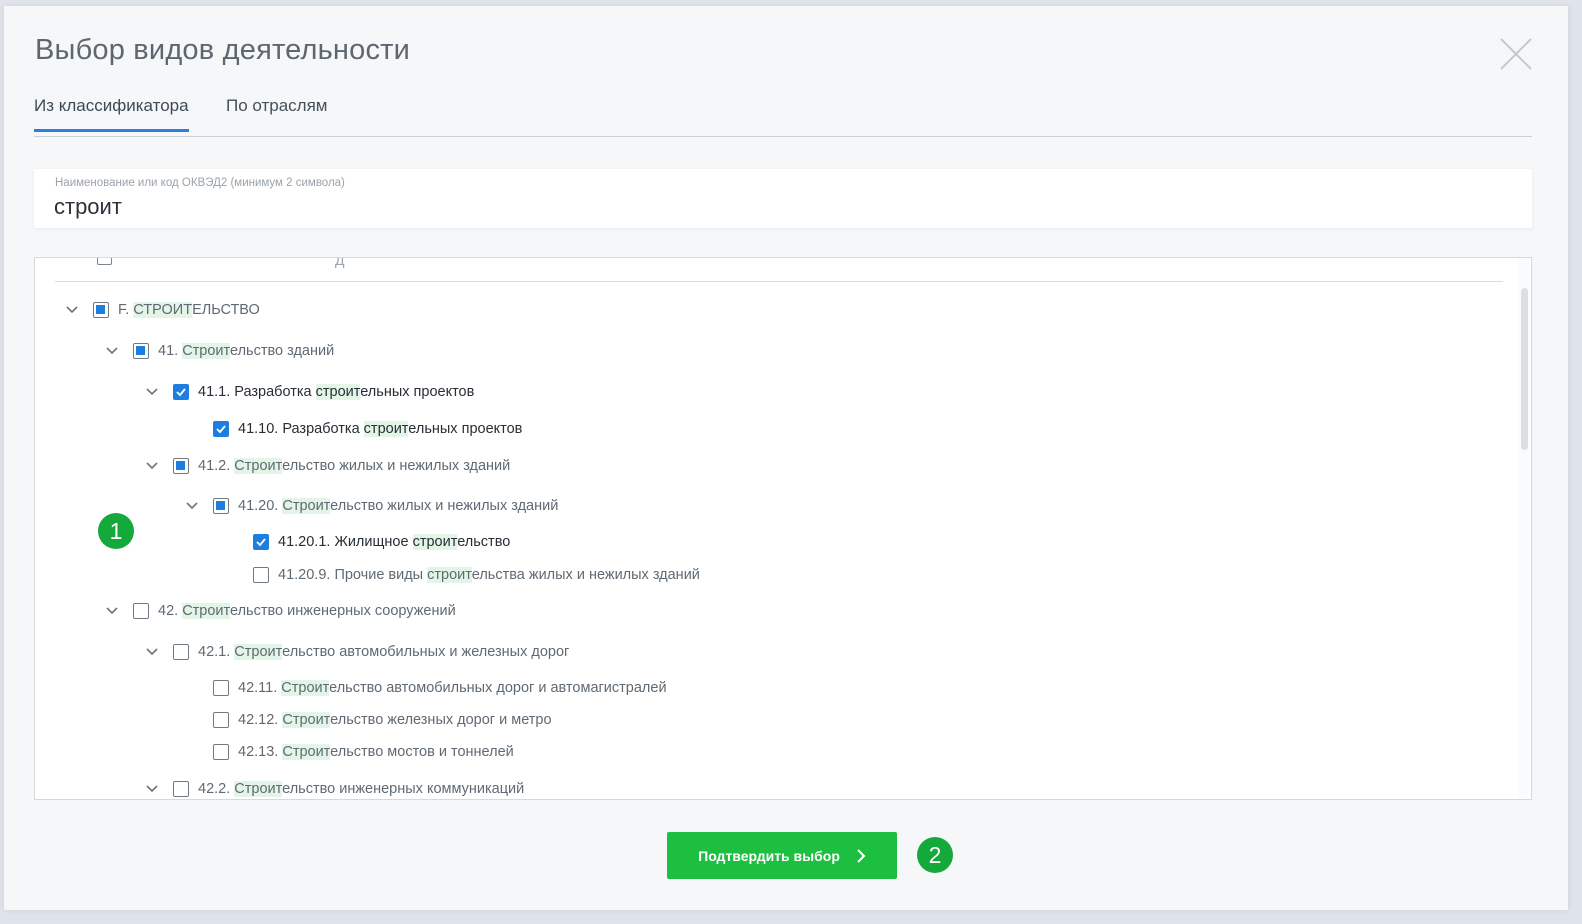 The image size is (1582, 924). Describe the element at coordinates (104, 261) in the screenshot. I see `partial-row-checkbox` at that location.